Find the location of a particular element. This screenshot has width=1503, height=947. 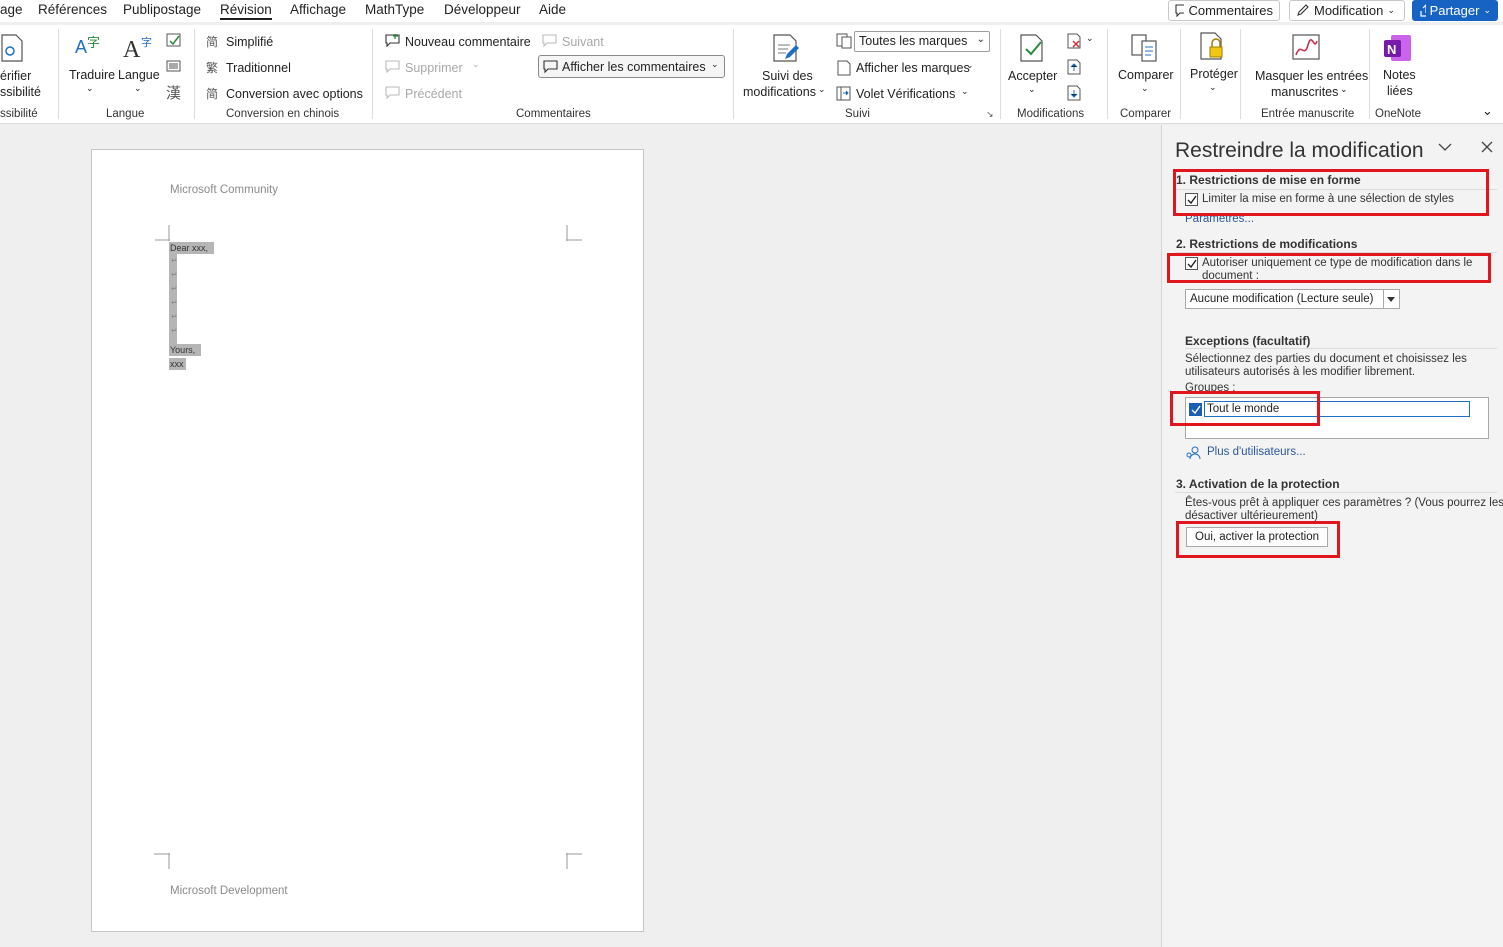

selected-text-line: Dear xxx, is located at coordinates (192, 248).